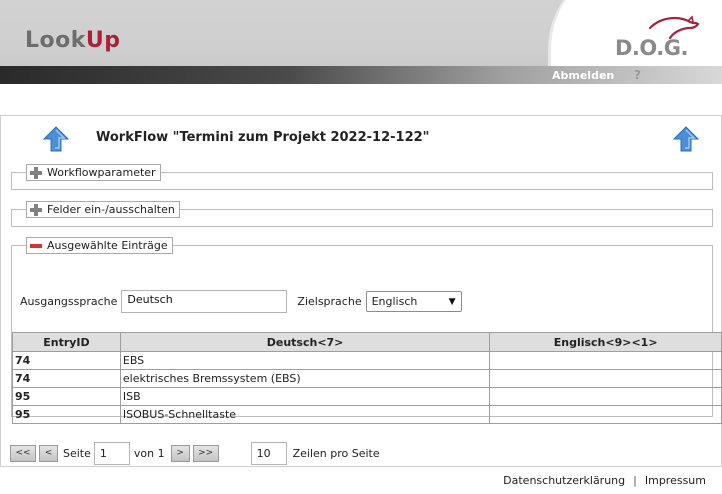 The height and width of the screenshot is (494, 722). Describe the element at coordinates (564, 480) in the screenshot. I see `privacy-link: Datenschutzerklärung` at that location.